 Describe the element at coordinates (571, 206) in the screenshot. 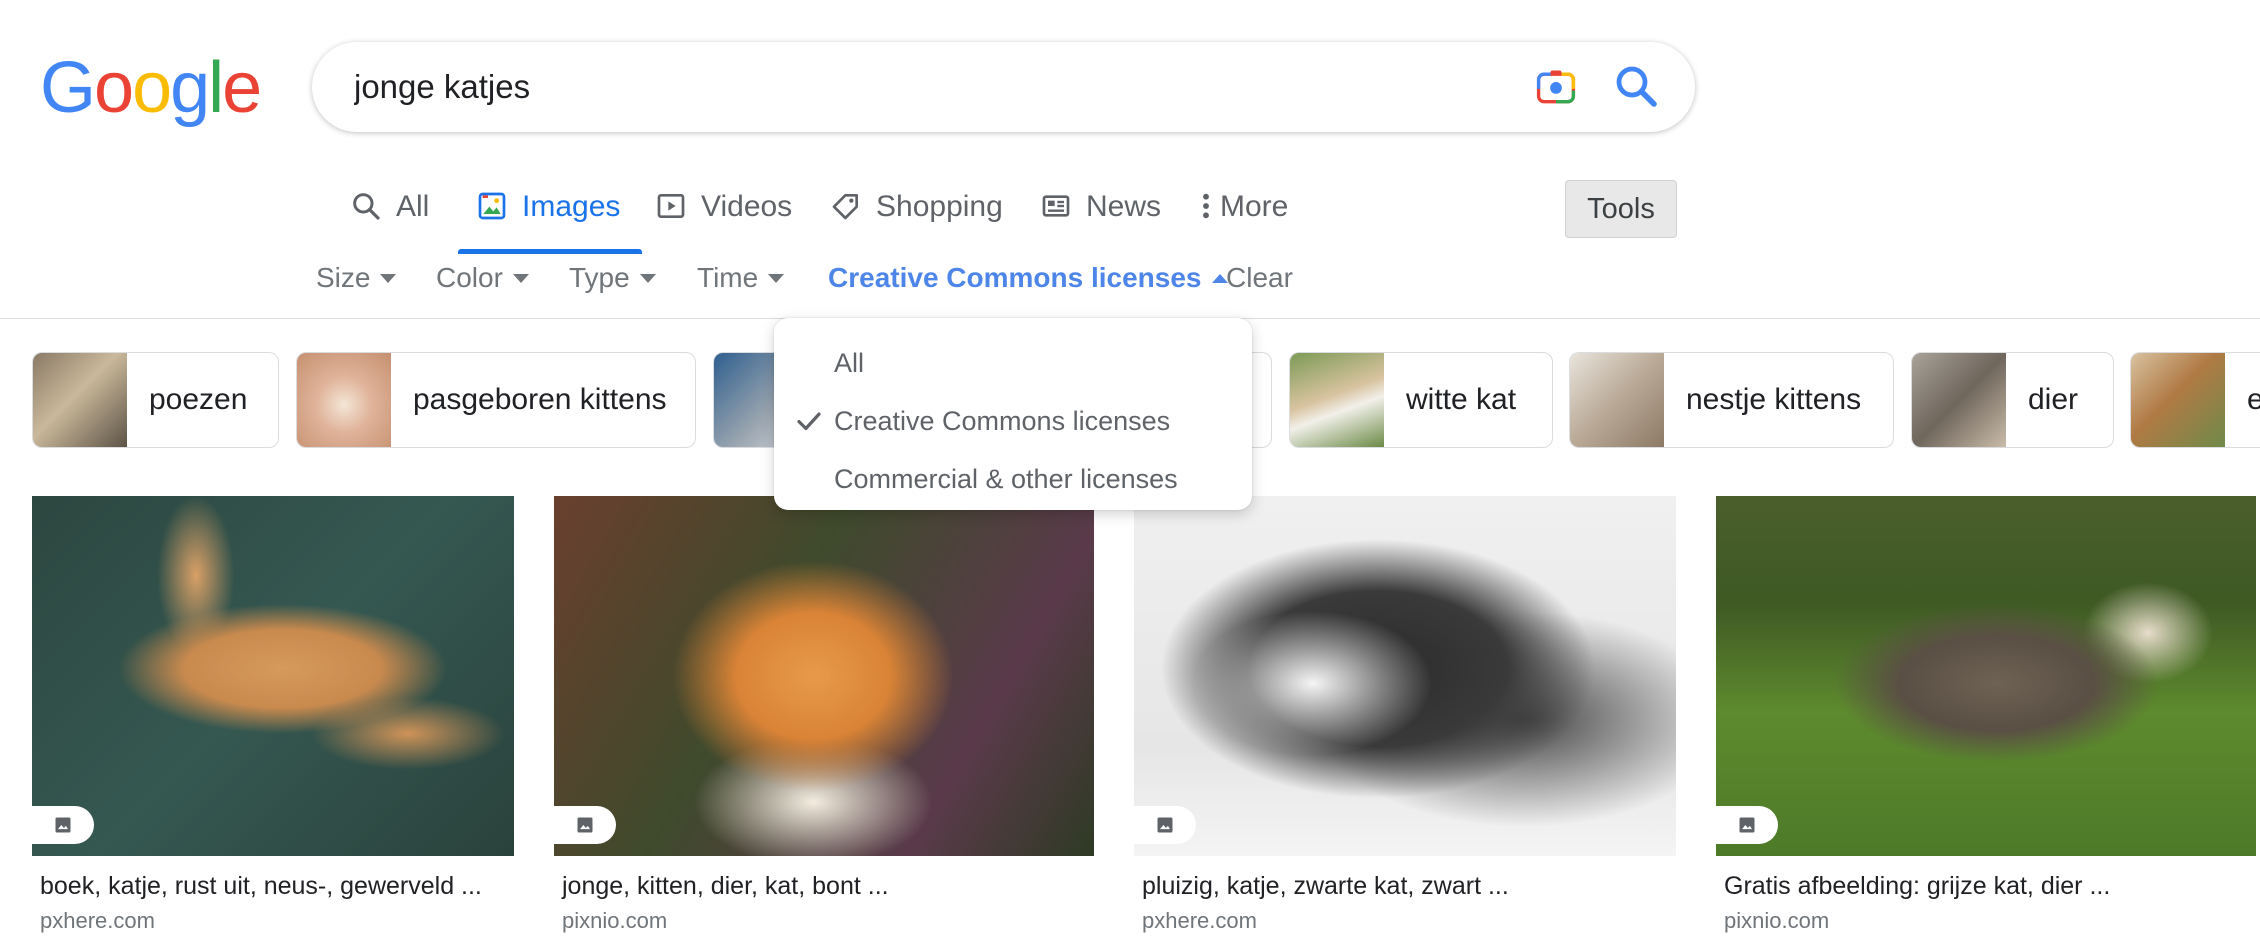

I see `tab-images-label: Images` at that location.